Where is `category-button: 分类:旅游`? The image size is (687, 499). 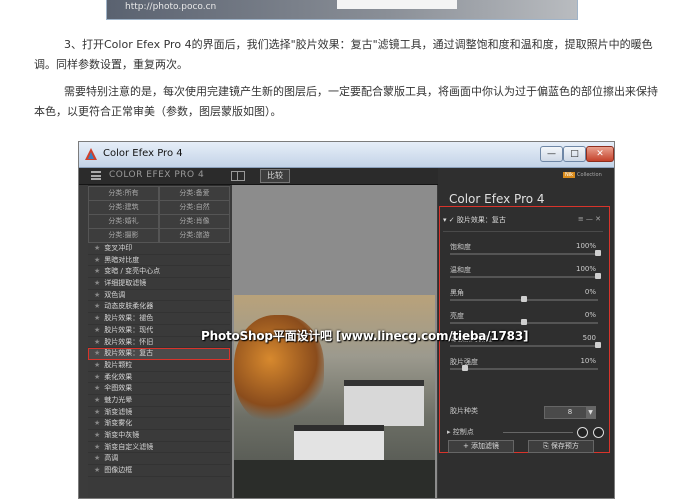
category-button: 分类:旅游 is located at coordinates (194, 235).